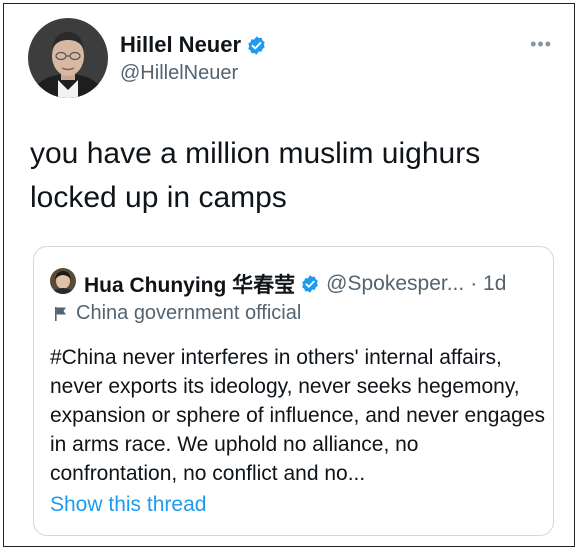 Image resolution: width=580 pixels, height=551 pixels. Describe the element at coordinates (541, 44) in the screenshot. I see `more-horizontal-icon: •••` at that location.